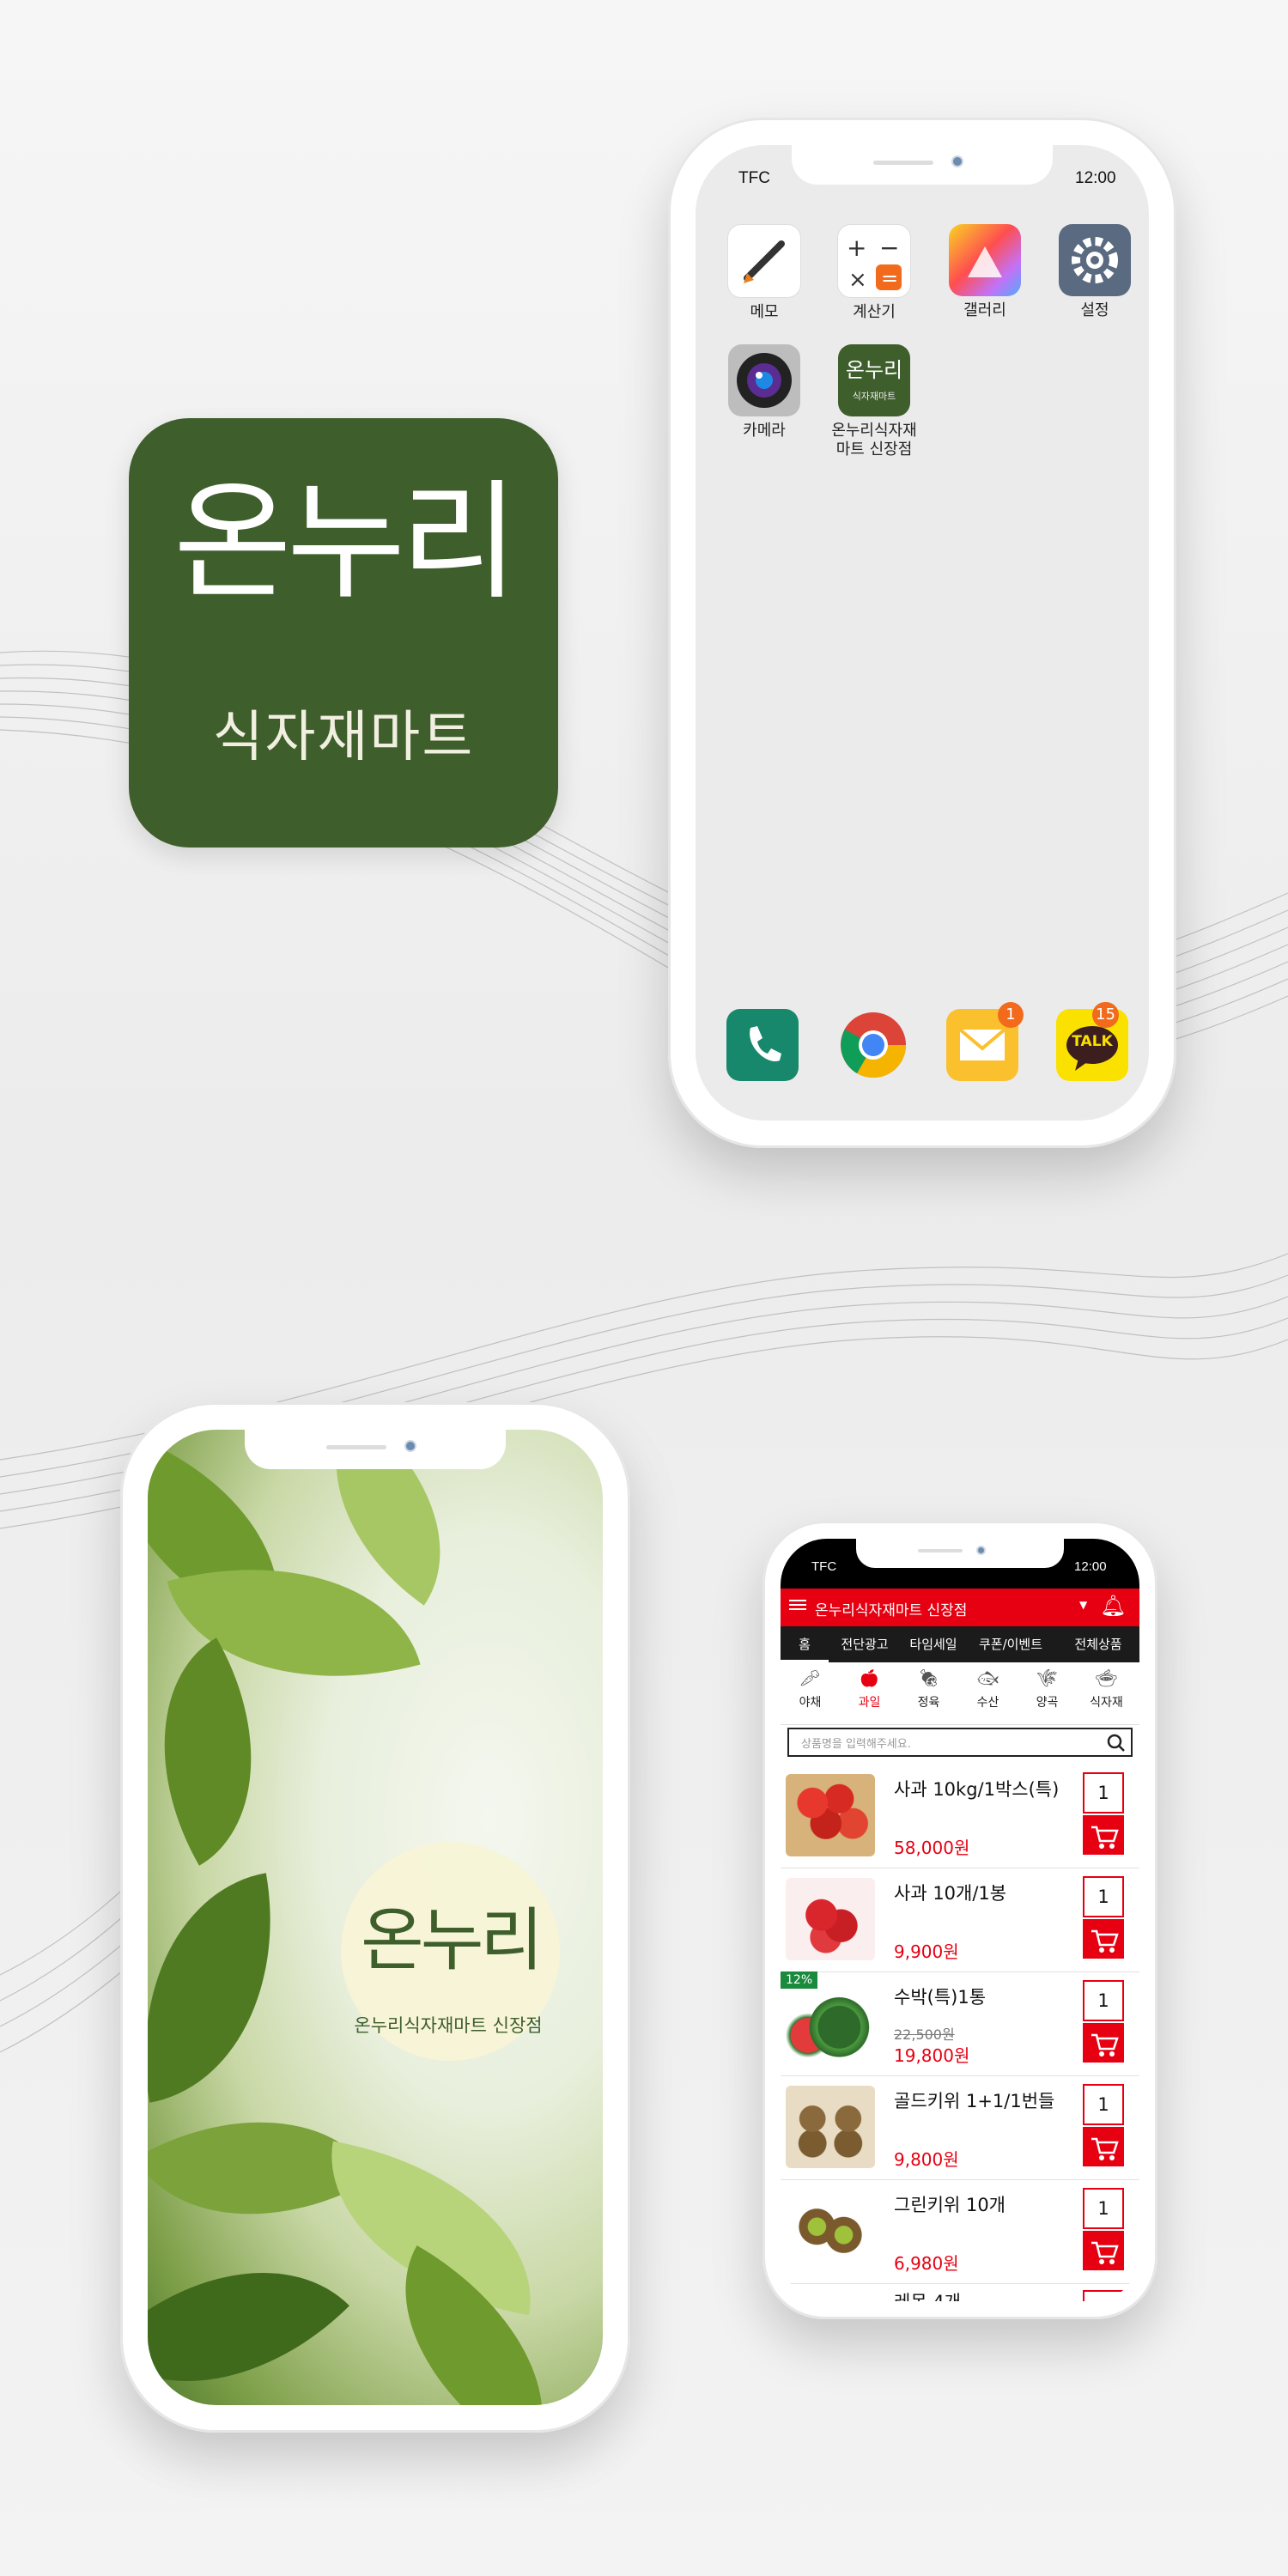  What do you see at coordinates (960, 1920) in the screenshot?
I see `product-item: 사과 10개/1봉 9,900원 1` at bounding box center [960, 1920].